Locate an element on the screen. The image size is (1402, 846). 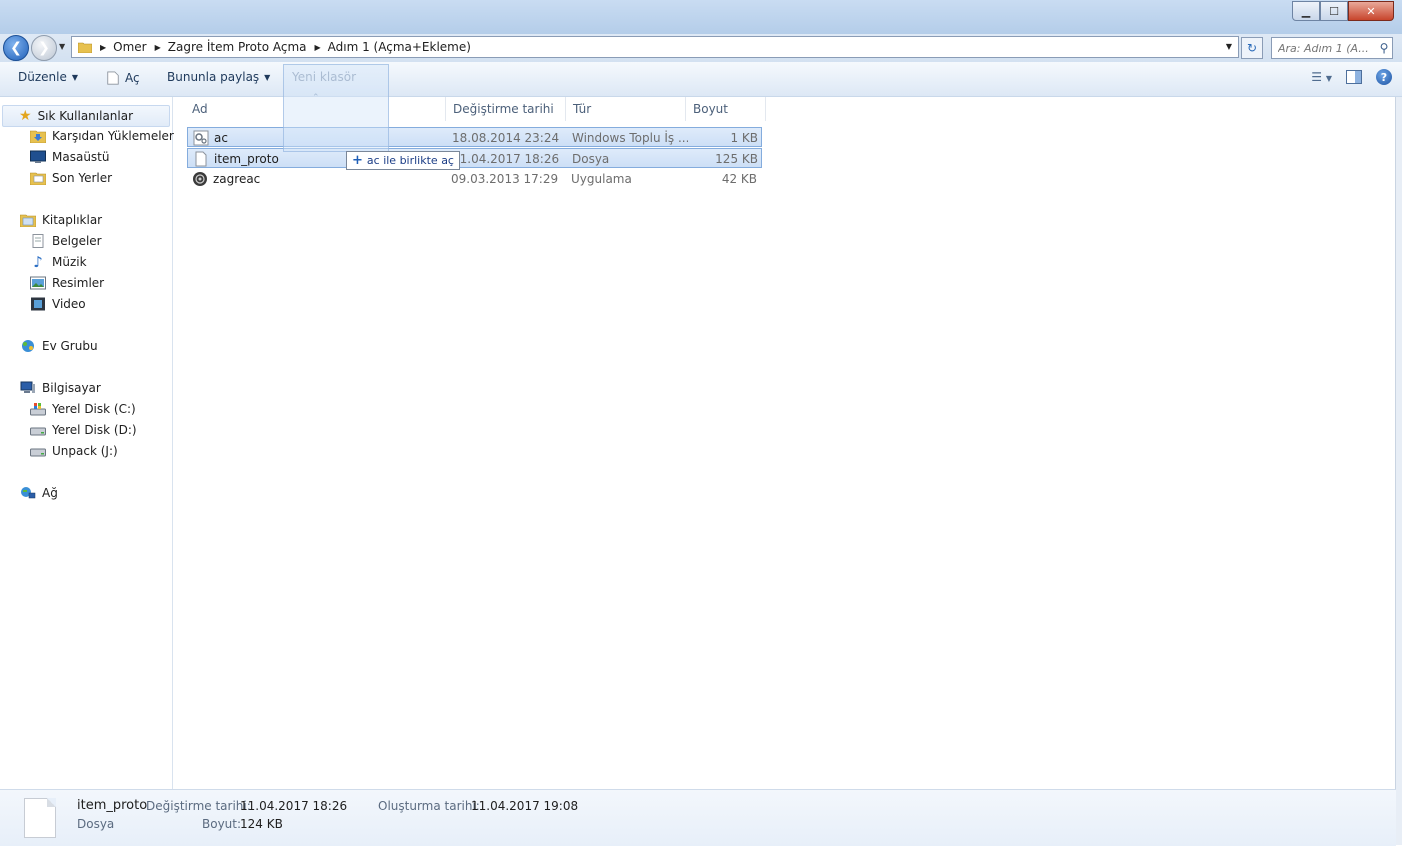
drag-tooltip: + ac ile birlikte aç is located at coordinates (403, 160).